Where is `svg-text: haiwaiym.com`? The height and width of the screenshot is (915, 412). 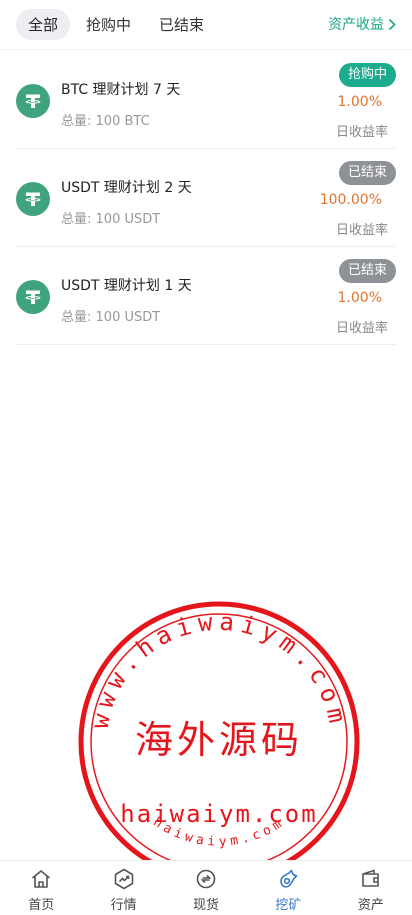 svg-text: haiwaiym.com is located at coordinates (218, 832).